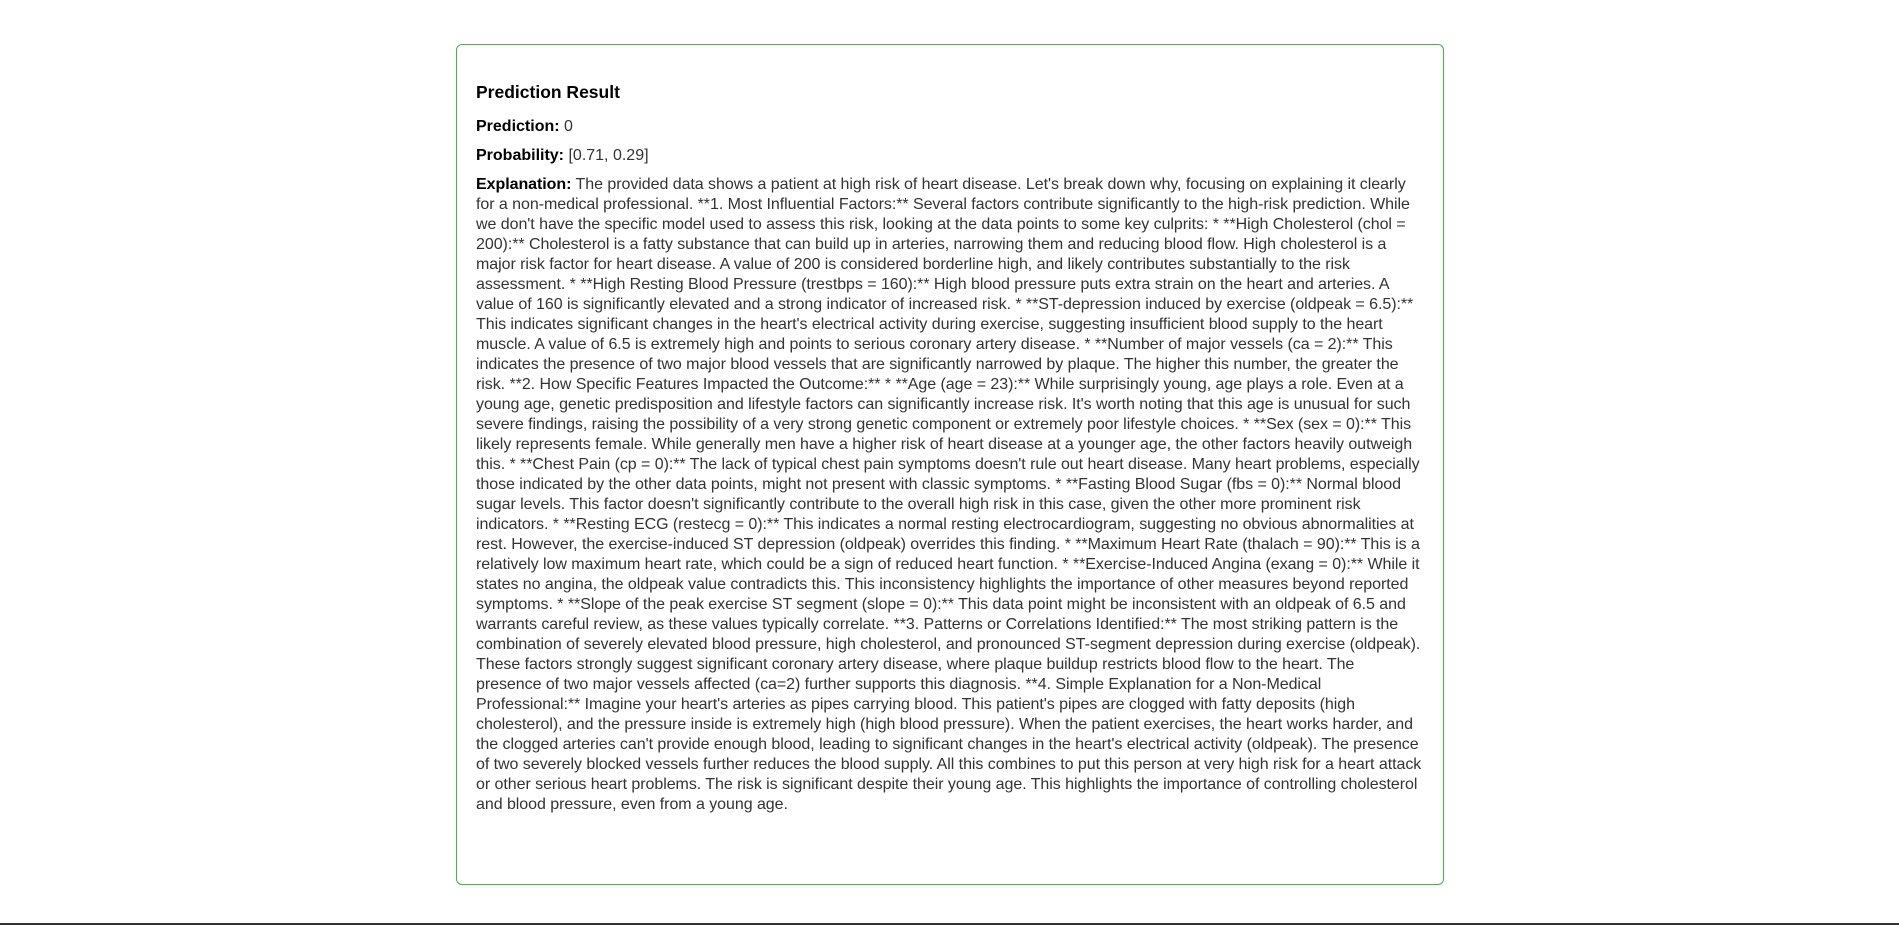 The height and width of the screenshot is (925, 1899). I want to click on prediction-row: Prediction: 0, so click(950, 127).